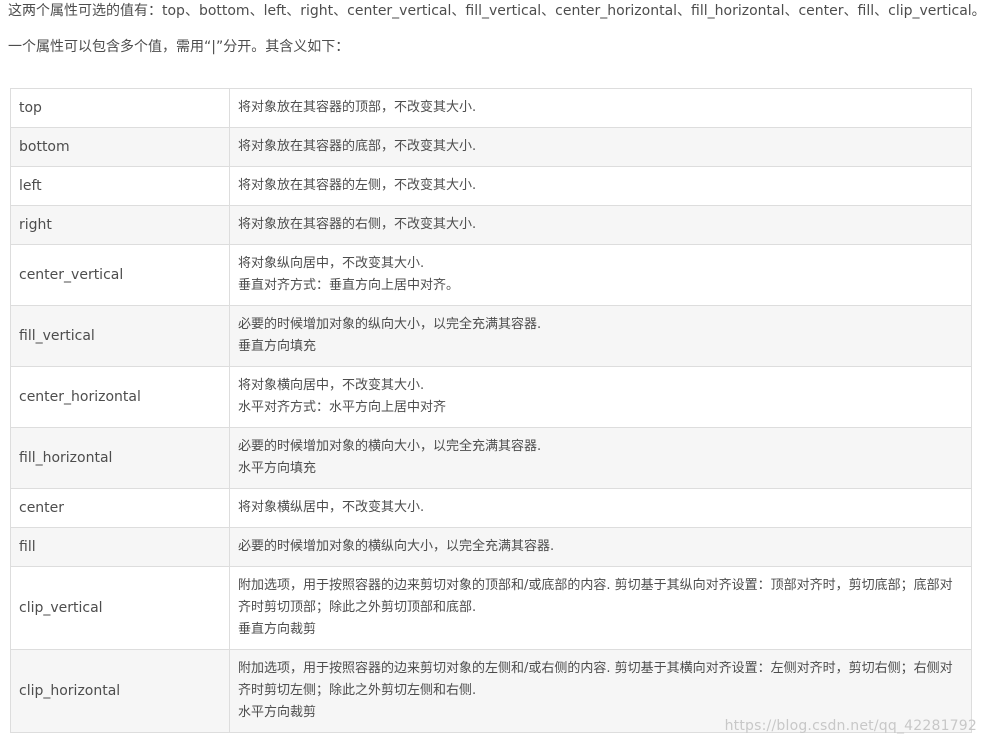  I want to click on table-row: center 将对象横纵居中，不改变其大小., so click(491, 508).